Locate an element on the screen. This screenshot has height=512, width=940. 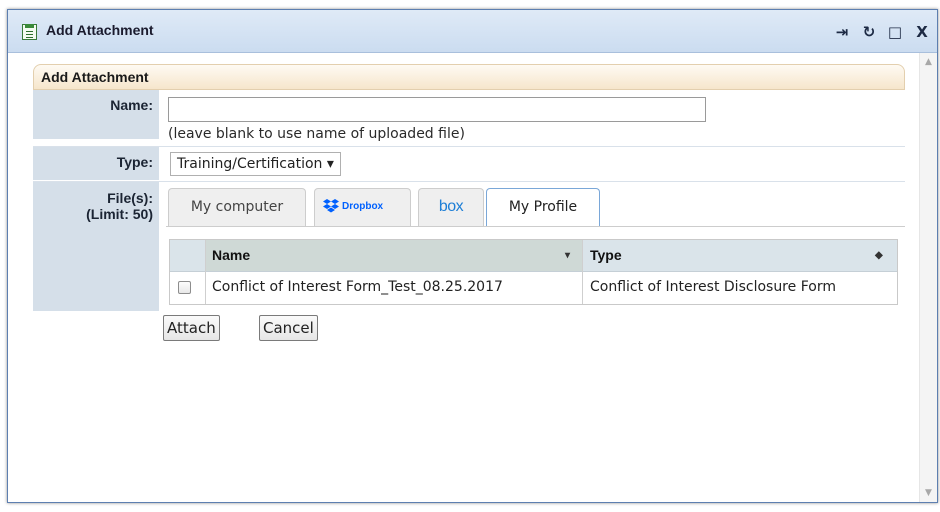
column-name-label: Name is located at coordinates (231, 255).